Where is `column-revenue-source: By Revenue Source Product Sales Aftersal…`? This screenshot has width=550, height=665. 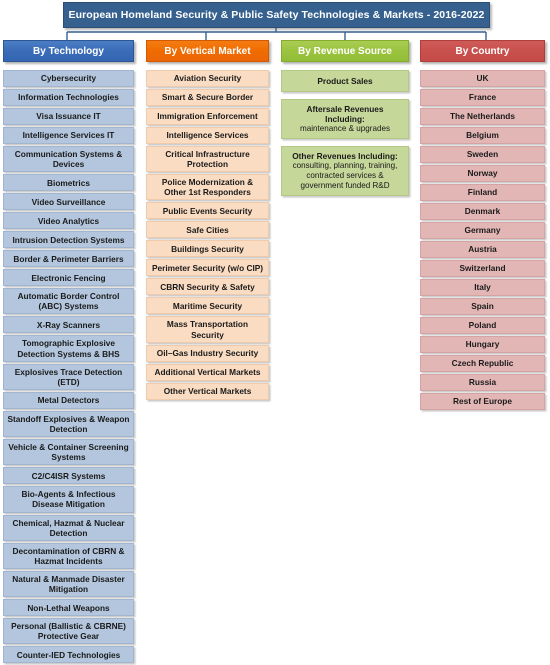
column-revenue-source: By Revenue Source Product Sales Aftersal… is located at coordinates (345, 119).